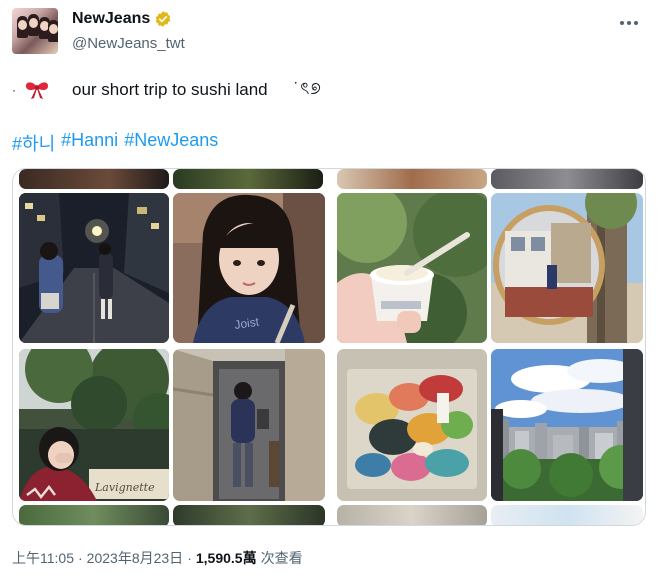 This screenshot has height=586, width=664. What do you see at coordinates (43, 558) in the screenshot?
I see `tweet-time: 上午11:05` at bounding box center [43, 558].